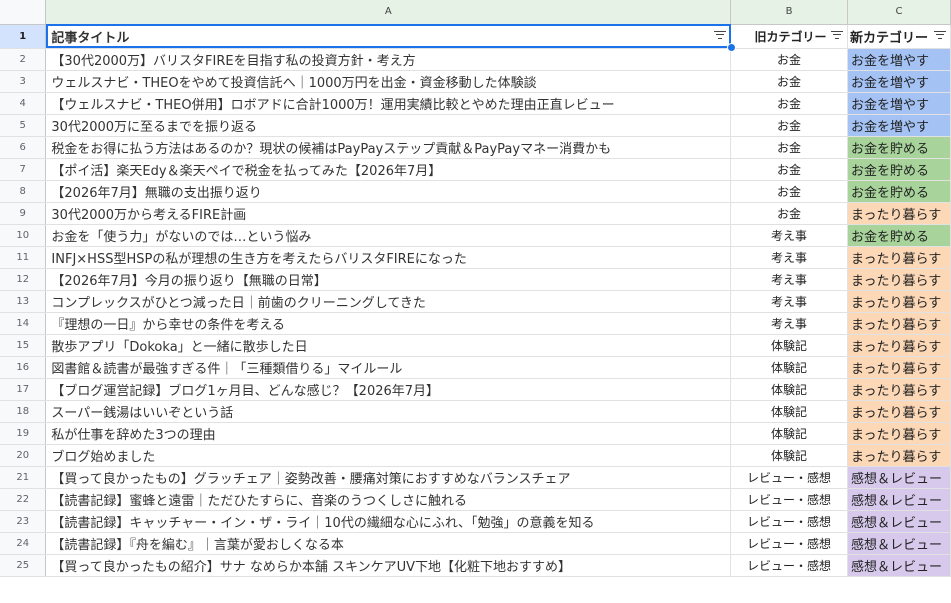 Image resolution: width=951 pixels, height=603 pixels. What do you see at coordinates (388, 279) in the screenshot?
I see `title-cell: 【2026年7月】今月の振り返り【無職の日常】` at bounding box center [388, 279].